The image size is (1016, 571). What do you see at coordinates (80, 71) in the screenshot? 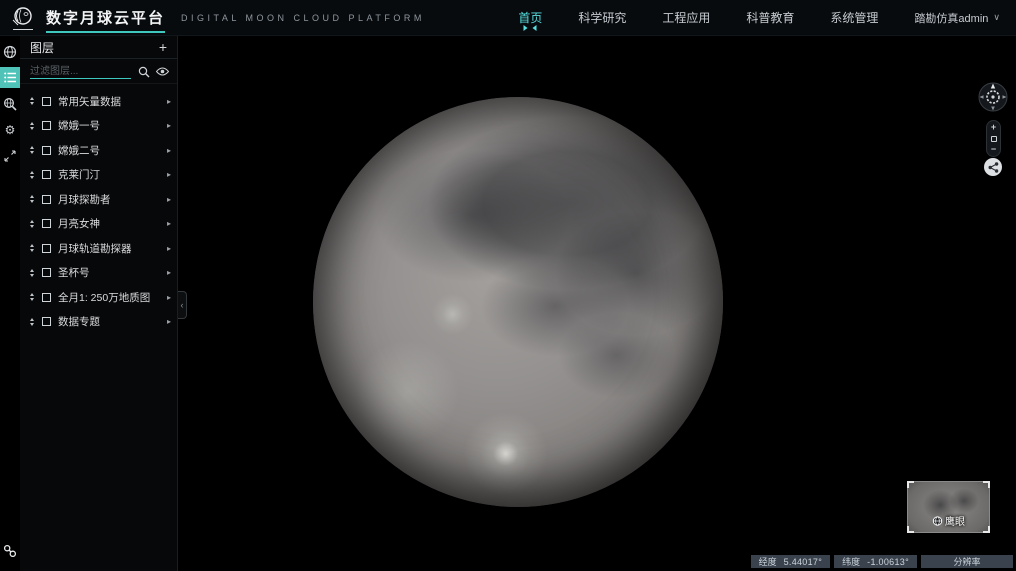
I see `layer-filter-input` at bounding box center [80, 71].